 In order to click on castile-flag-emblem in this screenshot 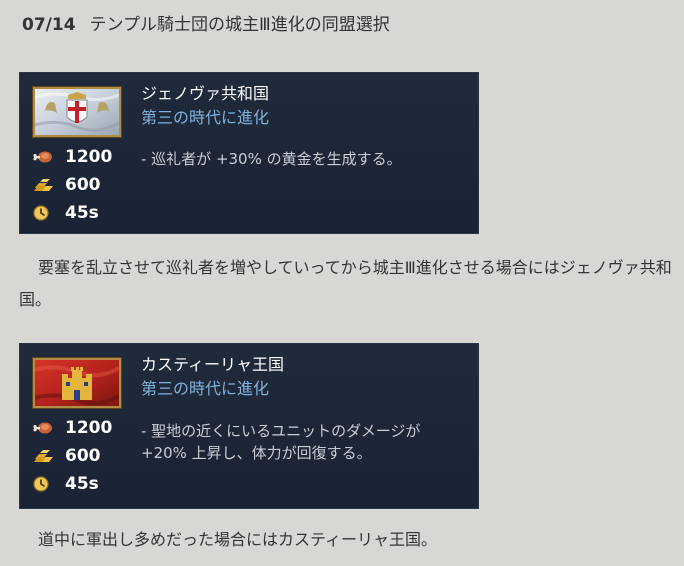, I will do `click(77, 383)`.